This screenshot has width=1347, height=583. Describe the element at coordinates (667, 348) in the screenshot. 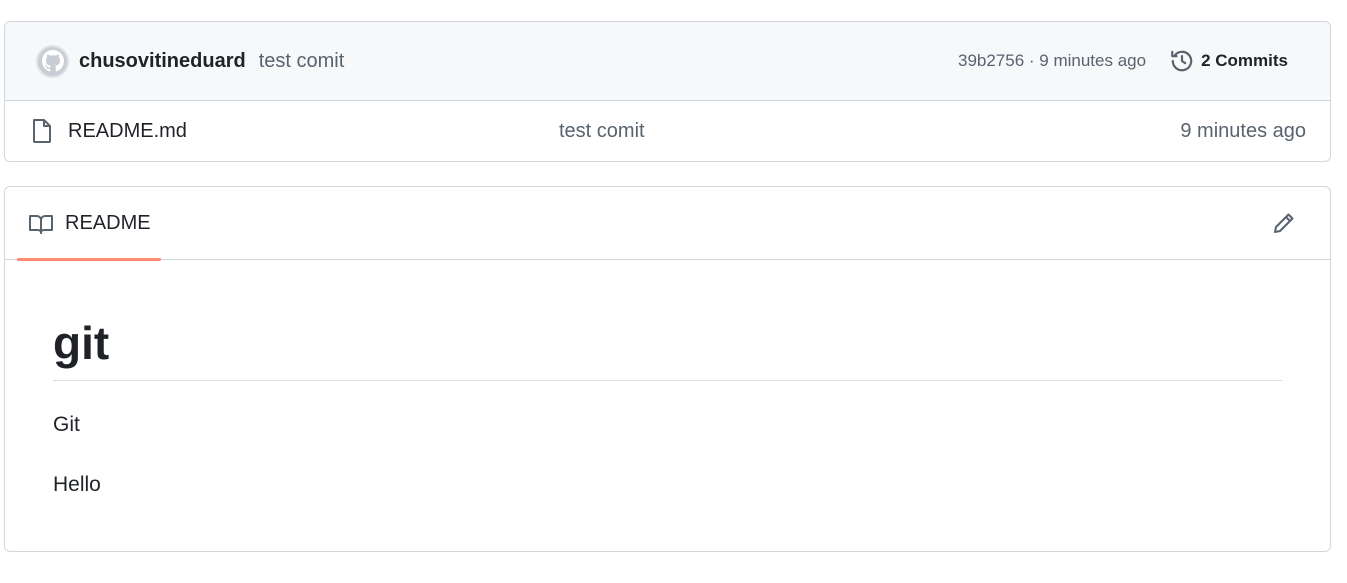

I see `readme-heading: git` at that location.